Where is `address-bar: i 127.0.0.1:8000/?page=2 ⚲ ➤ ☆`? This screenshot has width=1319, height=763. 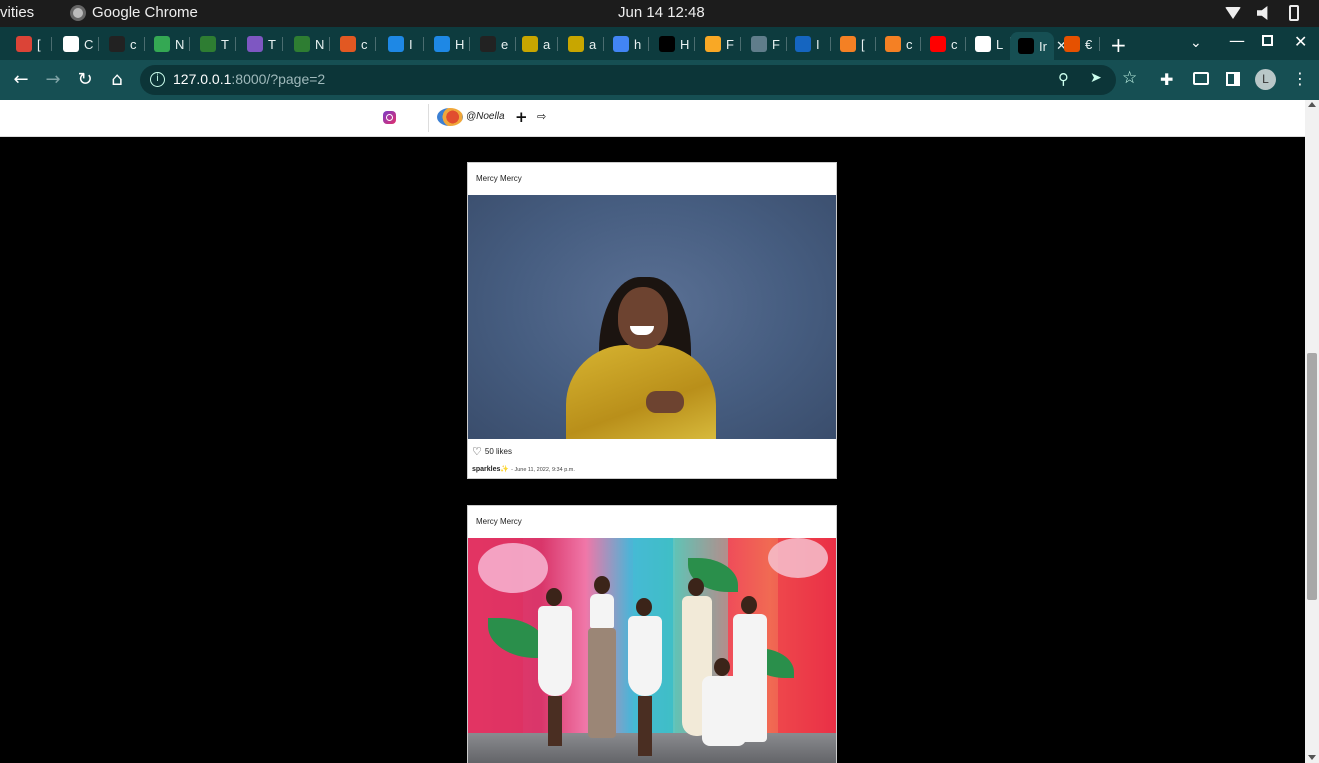 address-bar: i 127.0.0.1:8000/?page=2 ⚲ ➤ ☆ is located at coordinates (638, 80).